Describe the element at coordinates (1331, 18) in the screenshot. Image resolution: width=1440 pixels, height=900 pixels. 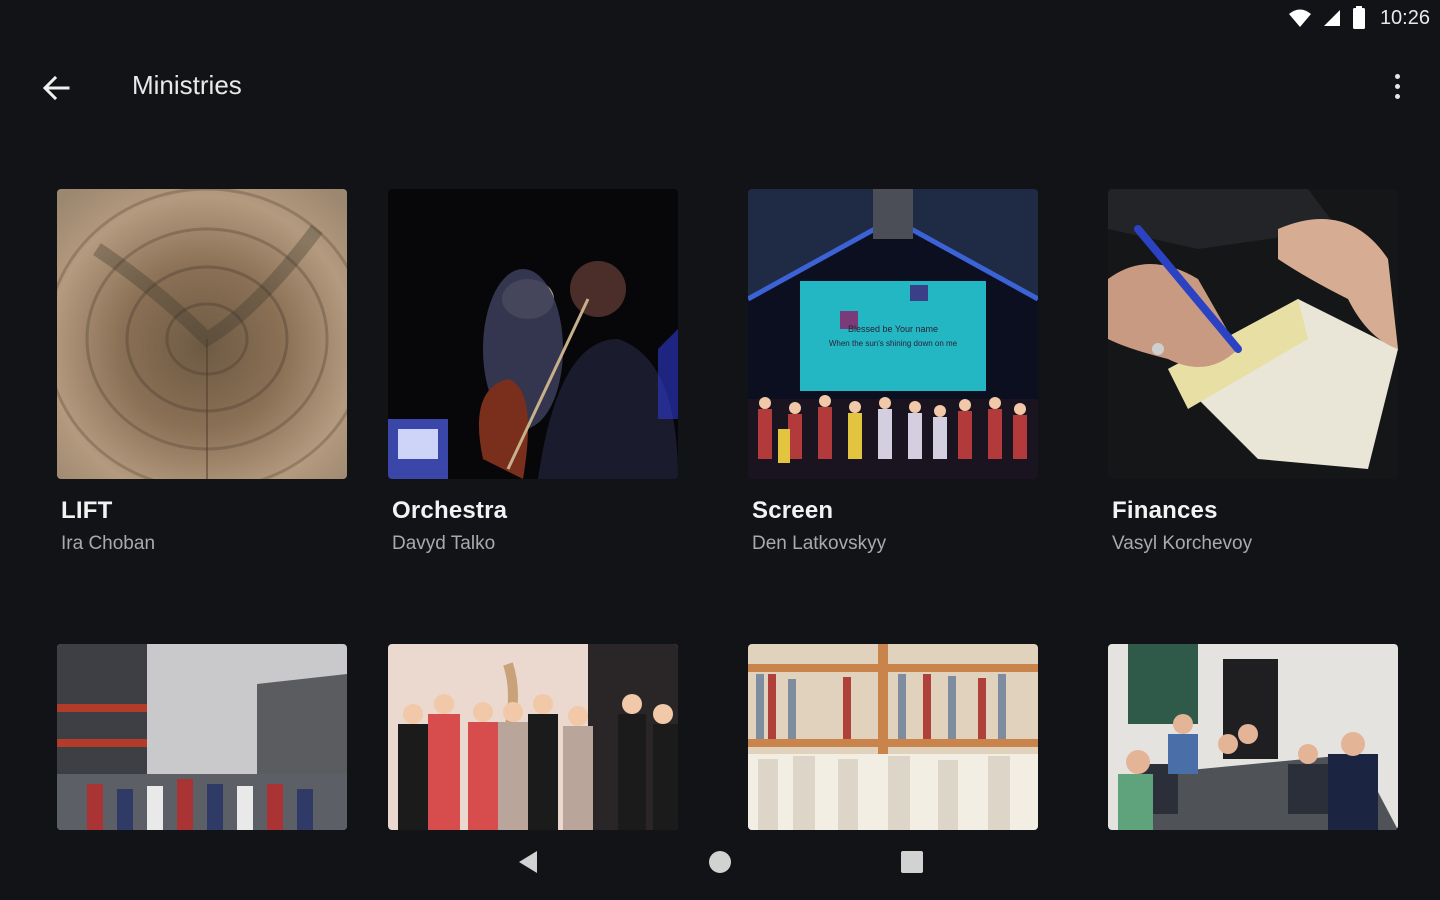
I see `signal-icon` at that location.